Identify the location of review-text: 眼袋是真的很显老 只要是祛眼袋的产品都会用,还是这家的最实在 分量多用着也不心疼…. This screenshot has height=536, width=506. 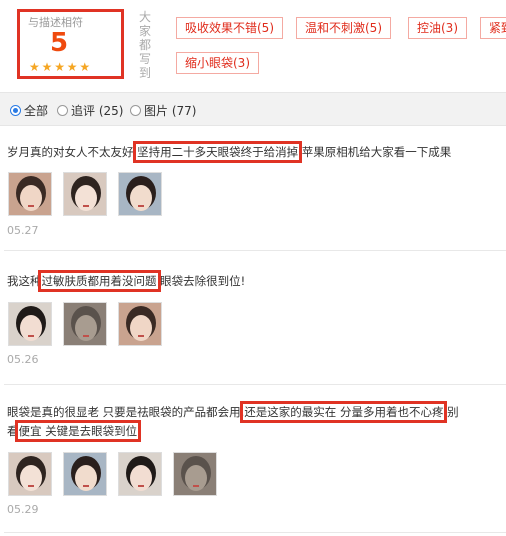
(233, 412).